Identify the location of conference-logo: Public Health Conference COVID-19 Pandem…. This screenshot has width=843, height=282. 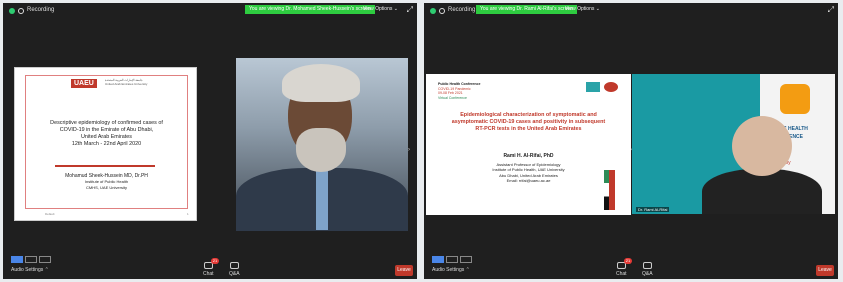
(459, 91).